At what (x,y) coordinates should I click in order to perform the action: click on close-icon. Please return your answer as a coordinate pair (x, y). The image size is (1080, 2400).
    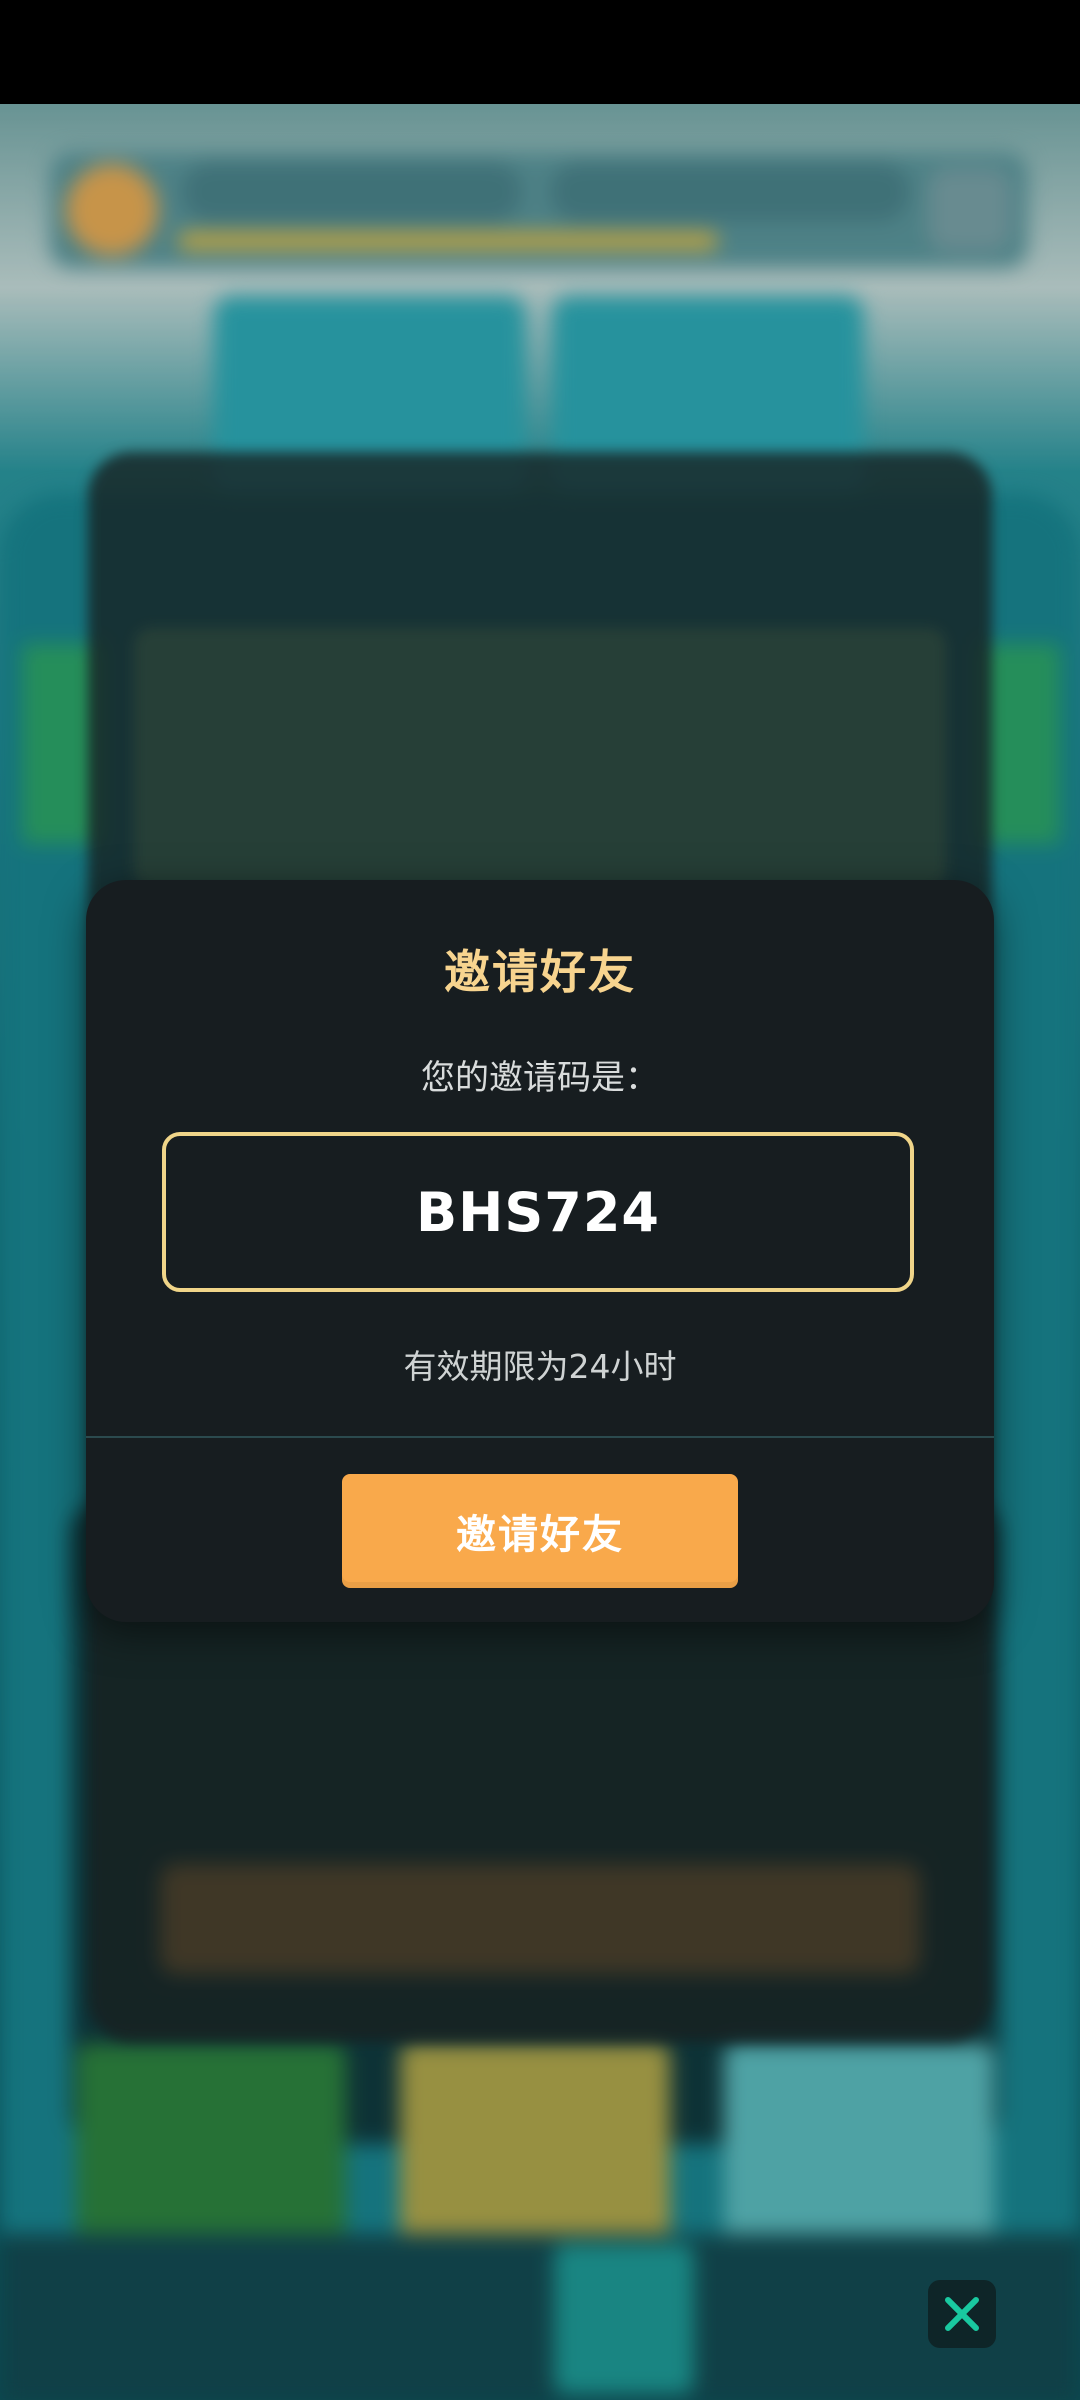
    Looking at the image, I should click on (962, 2314).